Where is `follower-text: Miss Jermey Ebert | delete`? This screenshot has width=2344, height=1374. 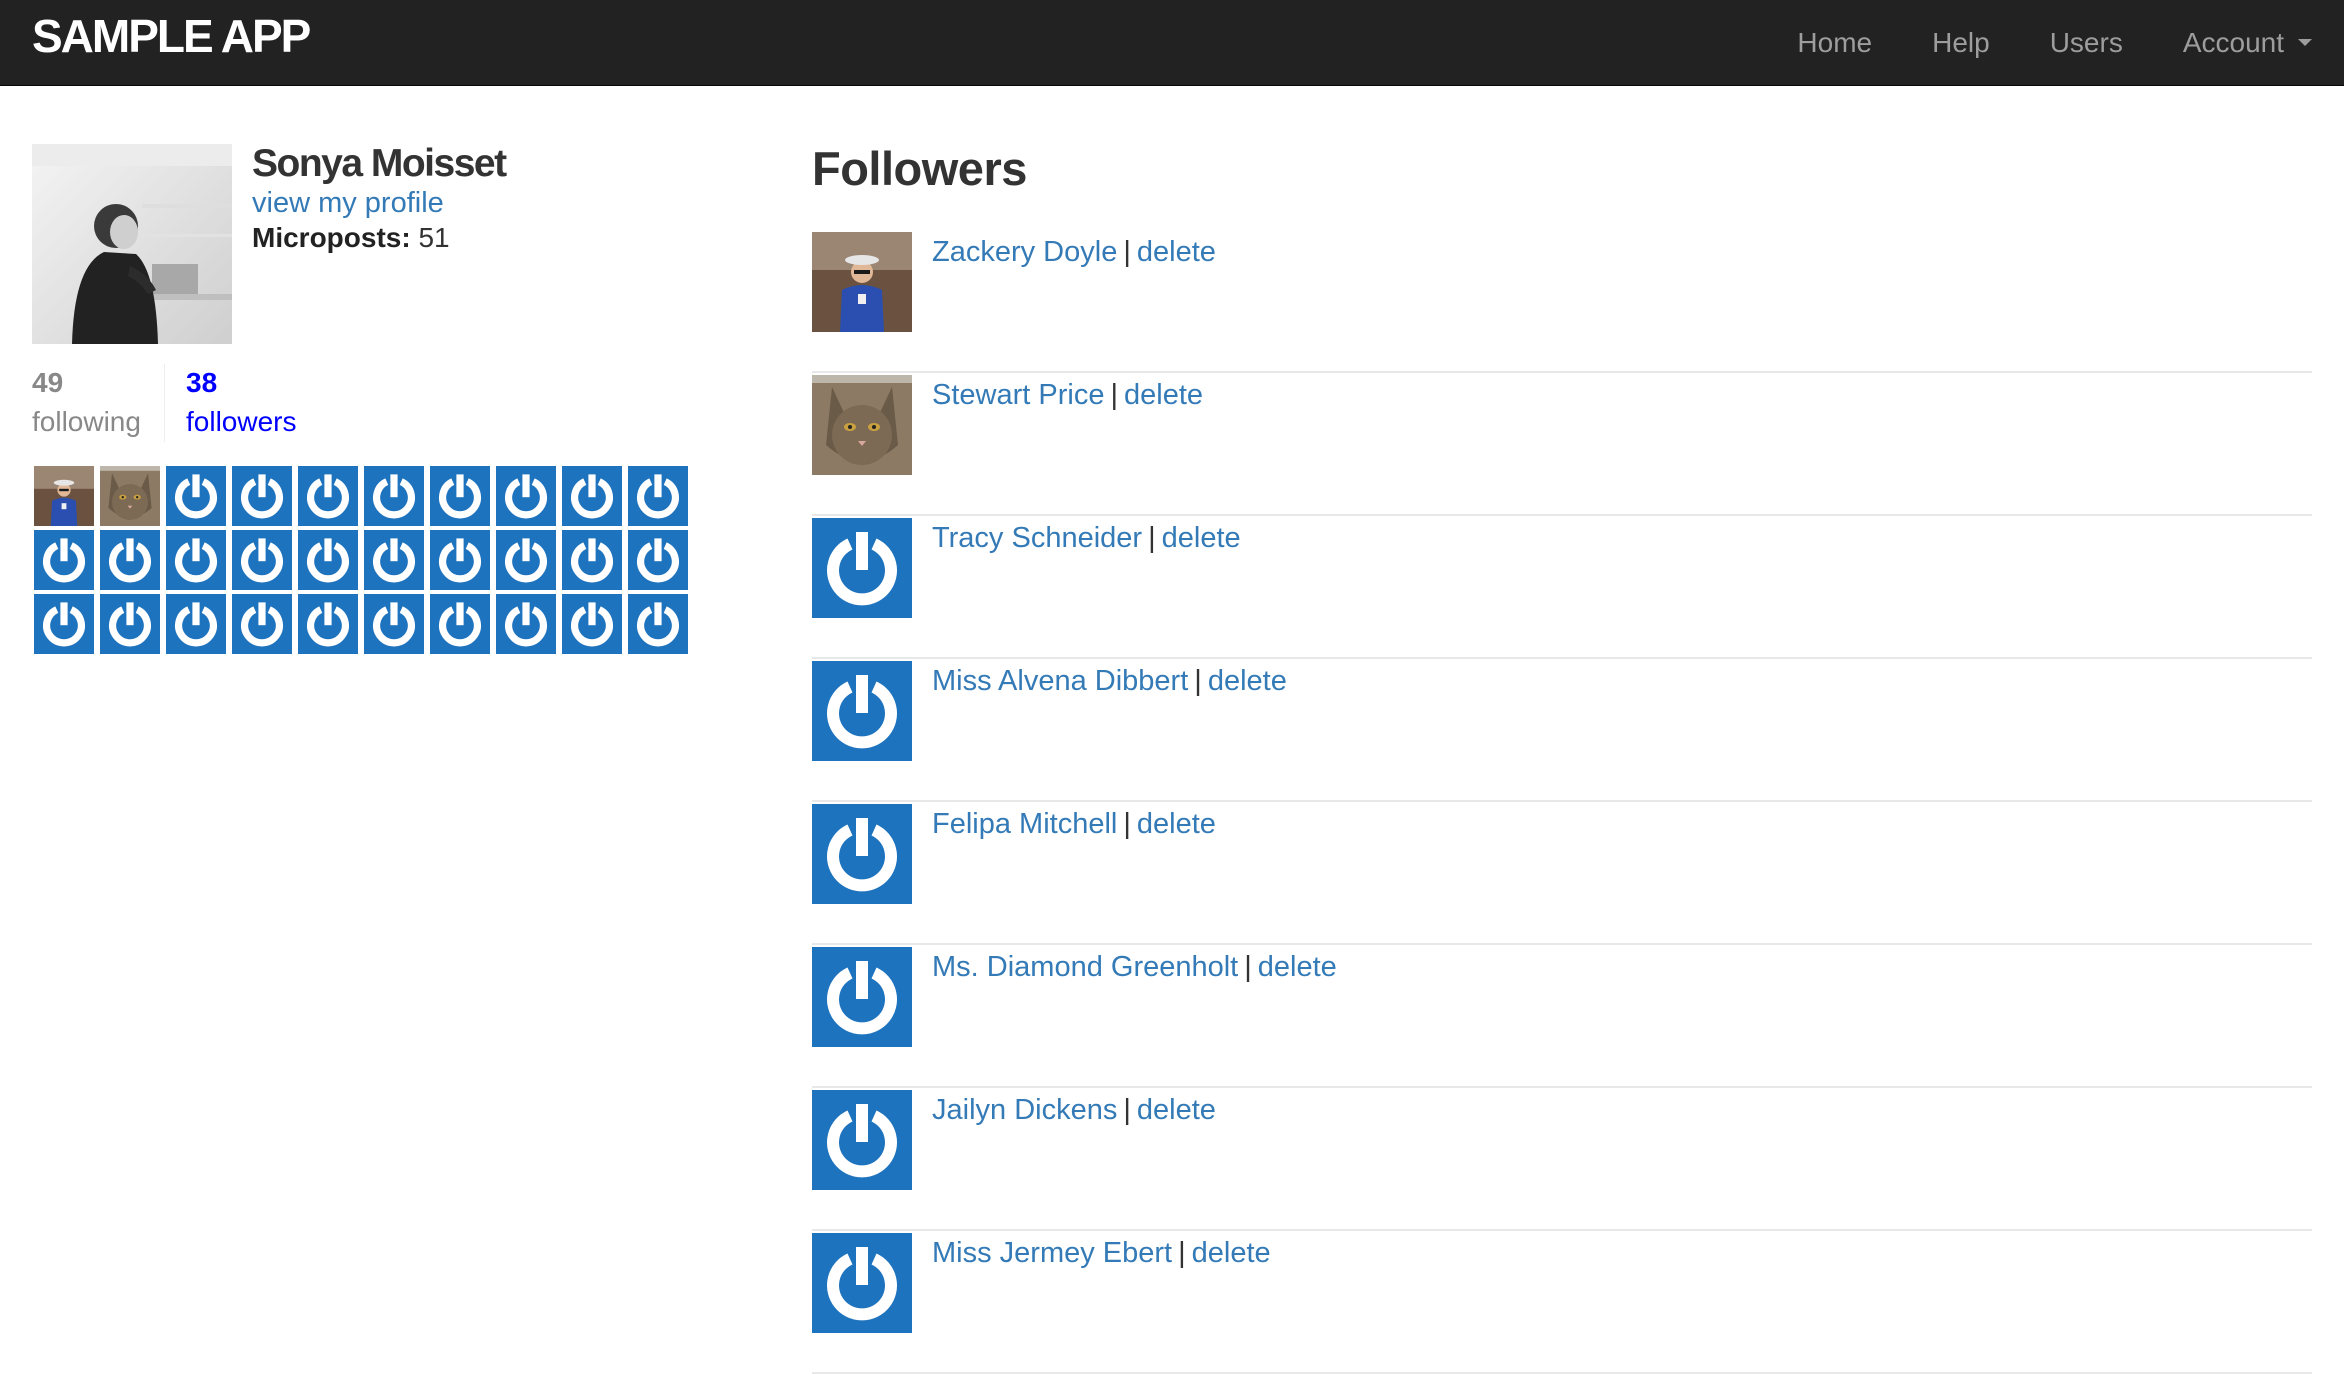
follower-text: Miss Jermey Ebert | delete is located at coordinates (1101, 1253).